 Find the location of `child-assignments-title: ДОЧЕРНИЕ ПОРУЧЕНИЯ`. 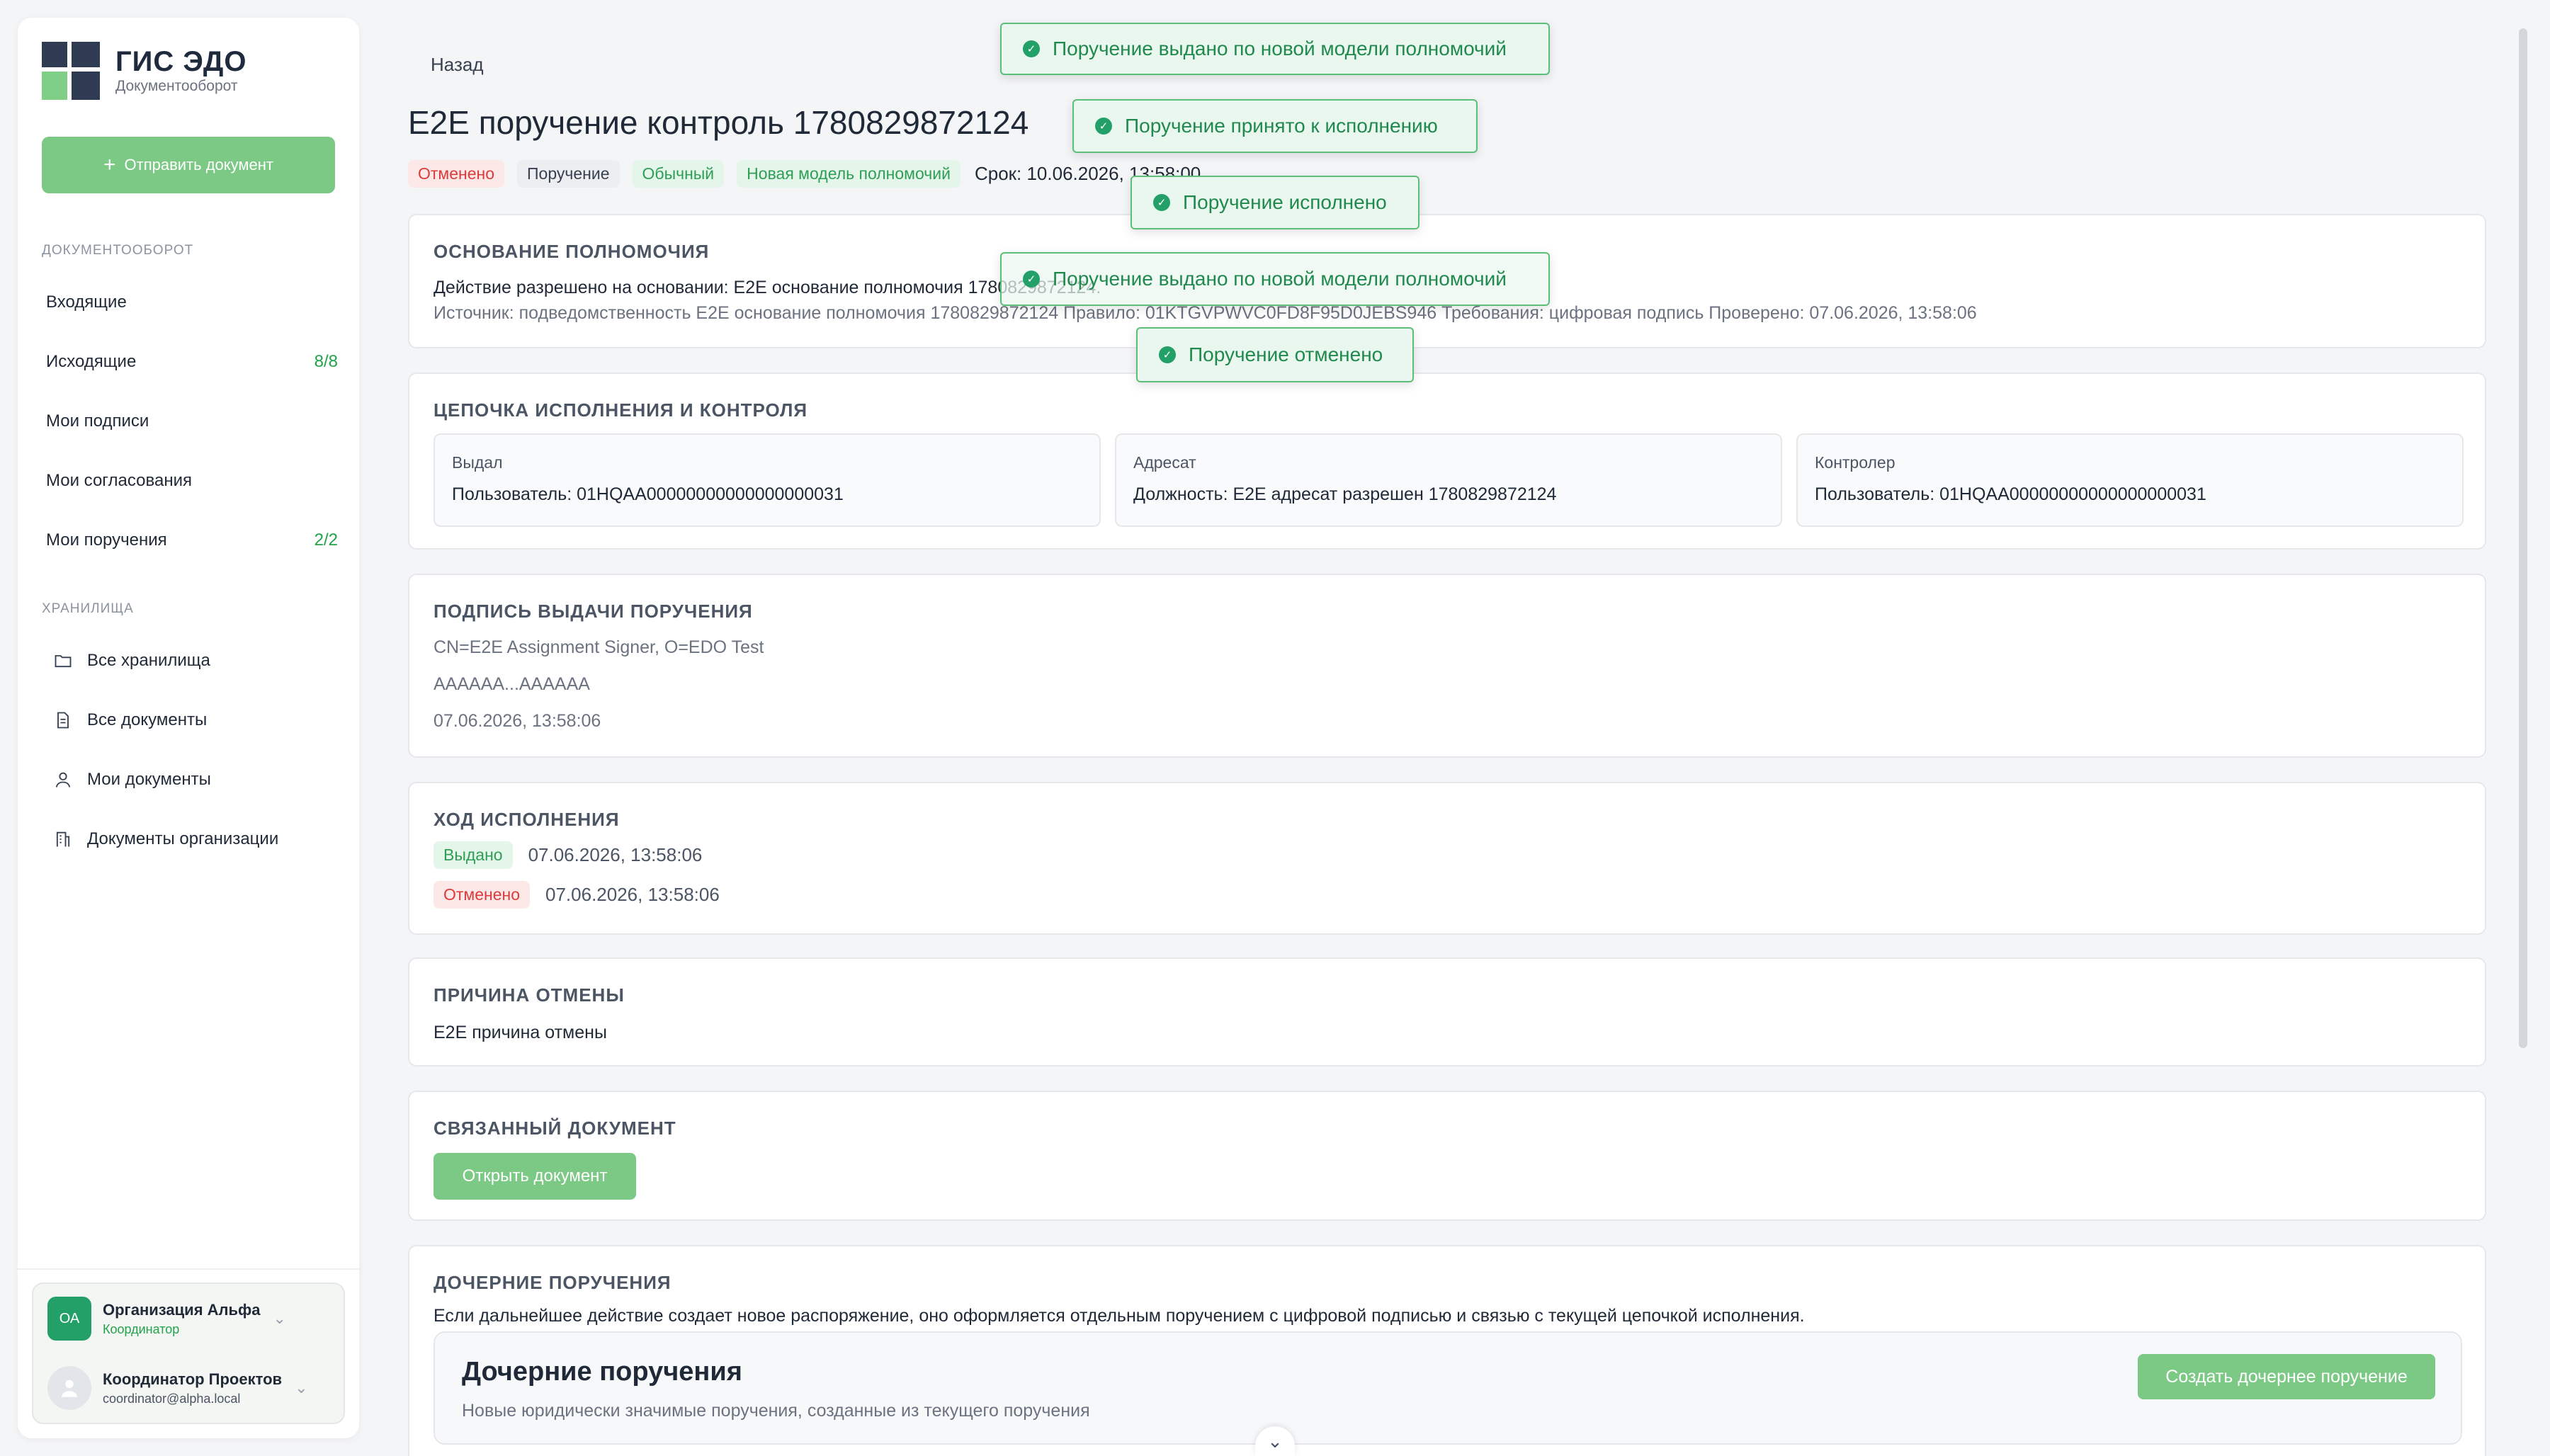

child-assignments-title: ДОЧЕРНИЕ ПОРУЧЕНИЯ is located at coordinates (553, 1283).